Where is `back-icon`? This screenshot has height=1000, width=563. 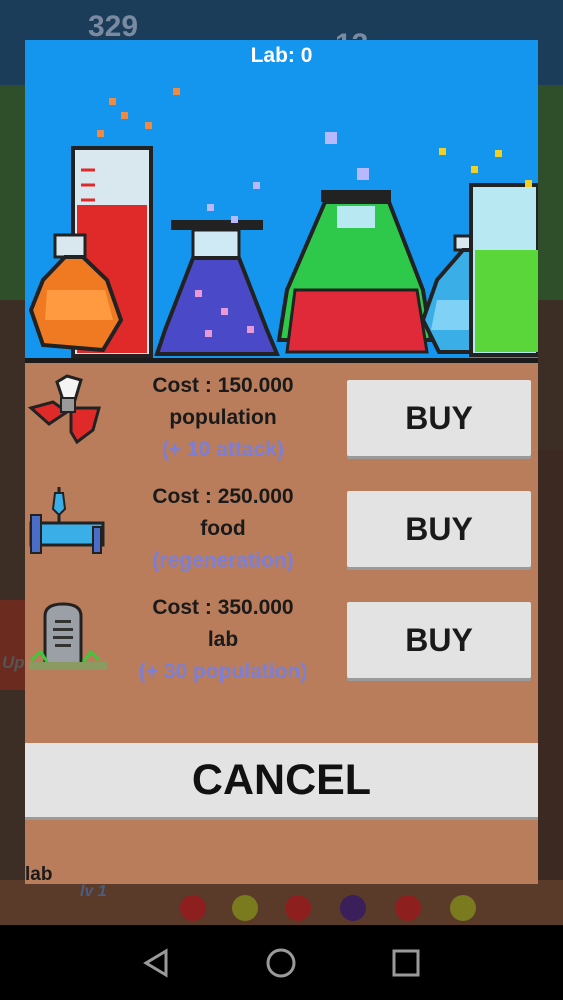
back-icon is located at coordinates (156, 963).